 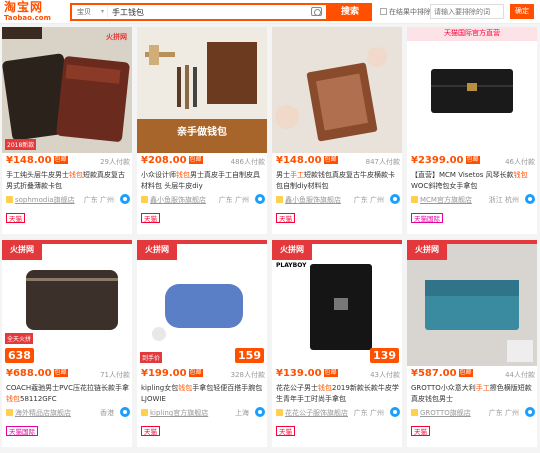 I want to click on shop-link: 海外精品店旗舰店, so click(x=43, y=413).